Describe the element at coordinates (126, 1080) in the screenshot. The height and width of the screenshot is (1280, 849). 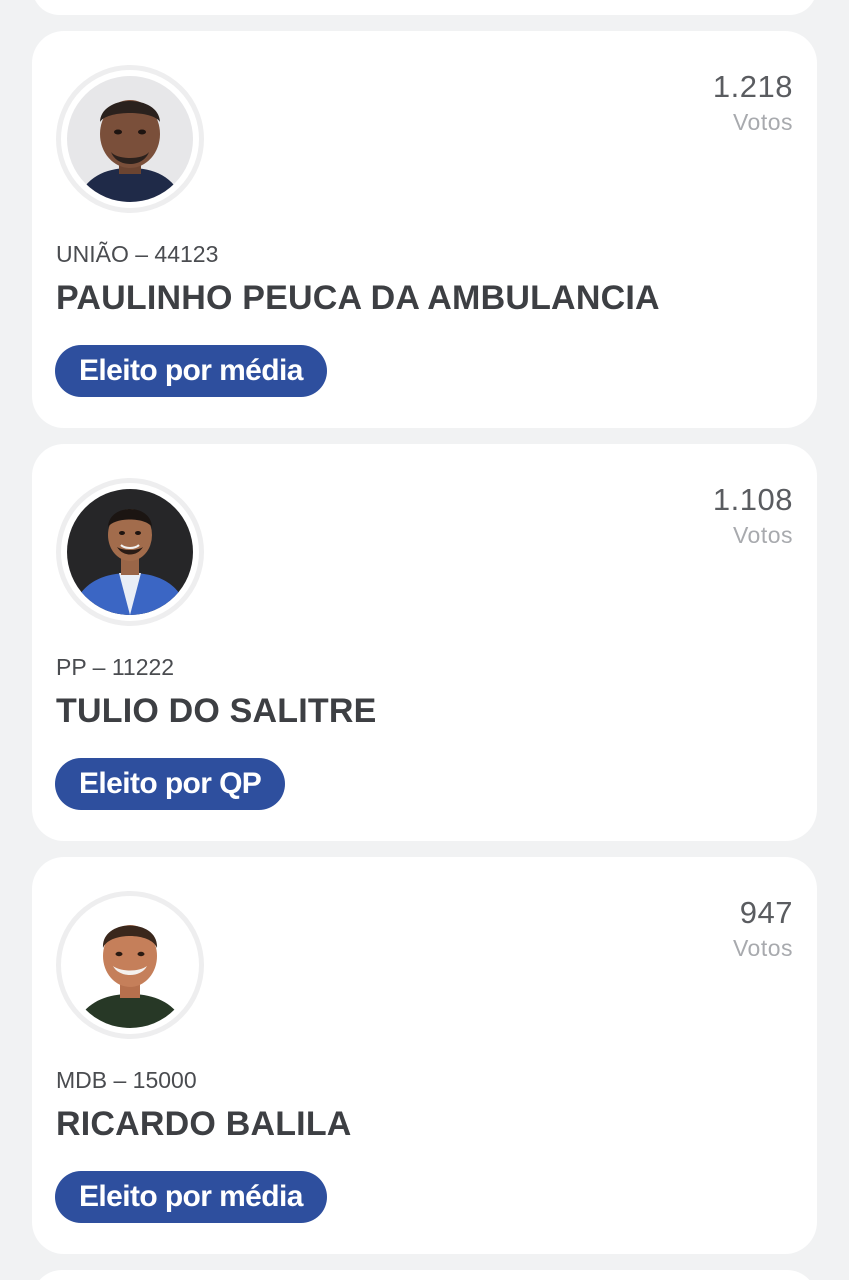
I see `party-and-number: MDB – 15000` at that location.